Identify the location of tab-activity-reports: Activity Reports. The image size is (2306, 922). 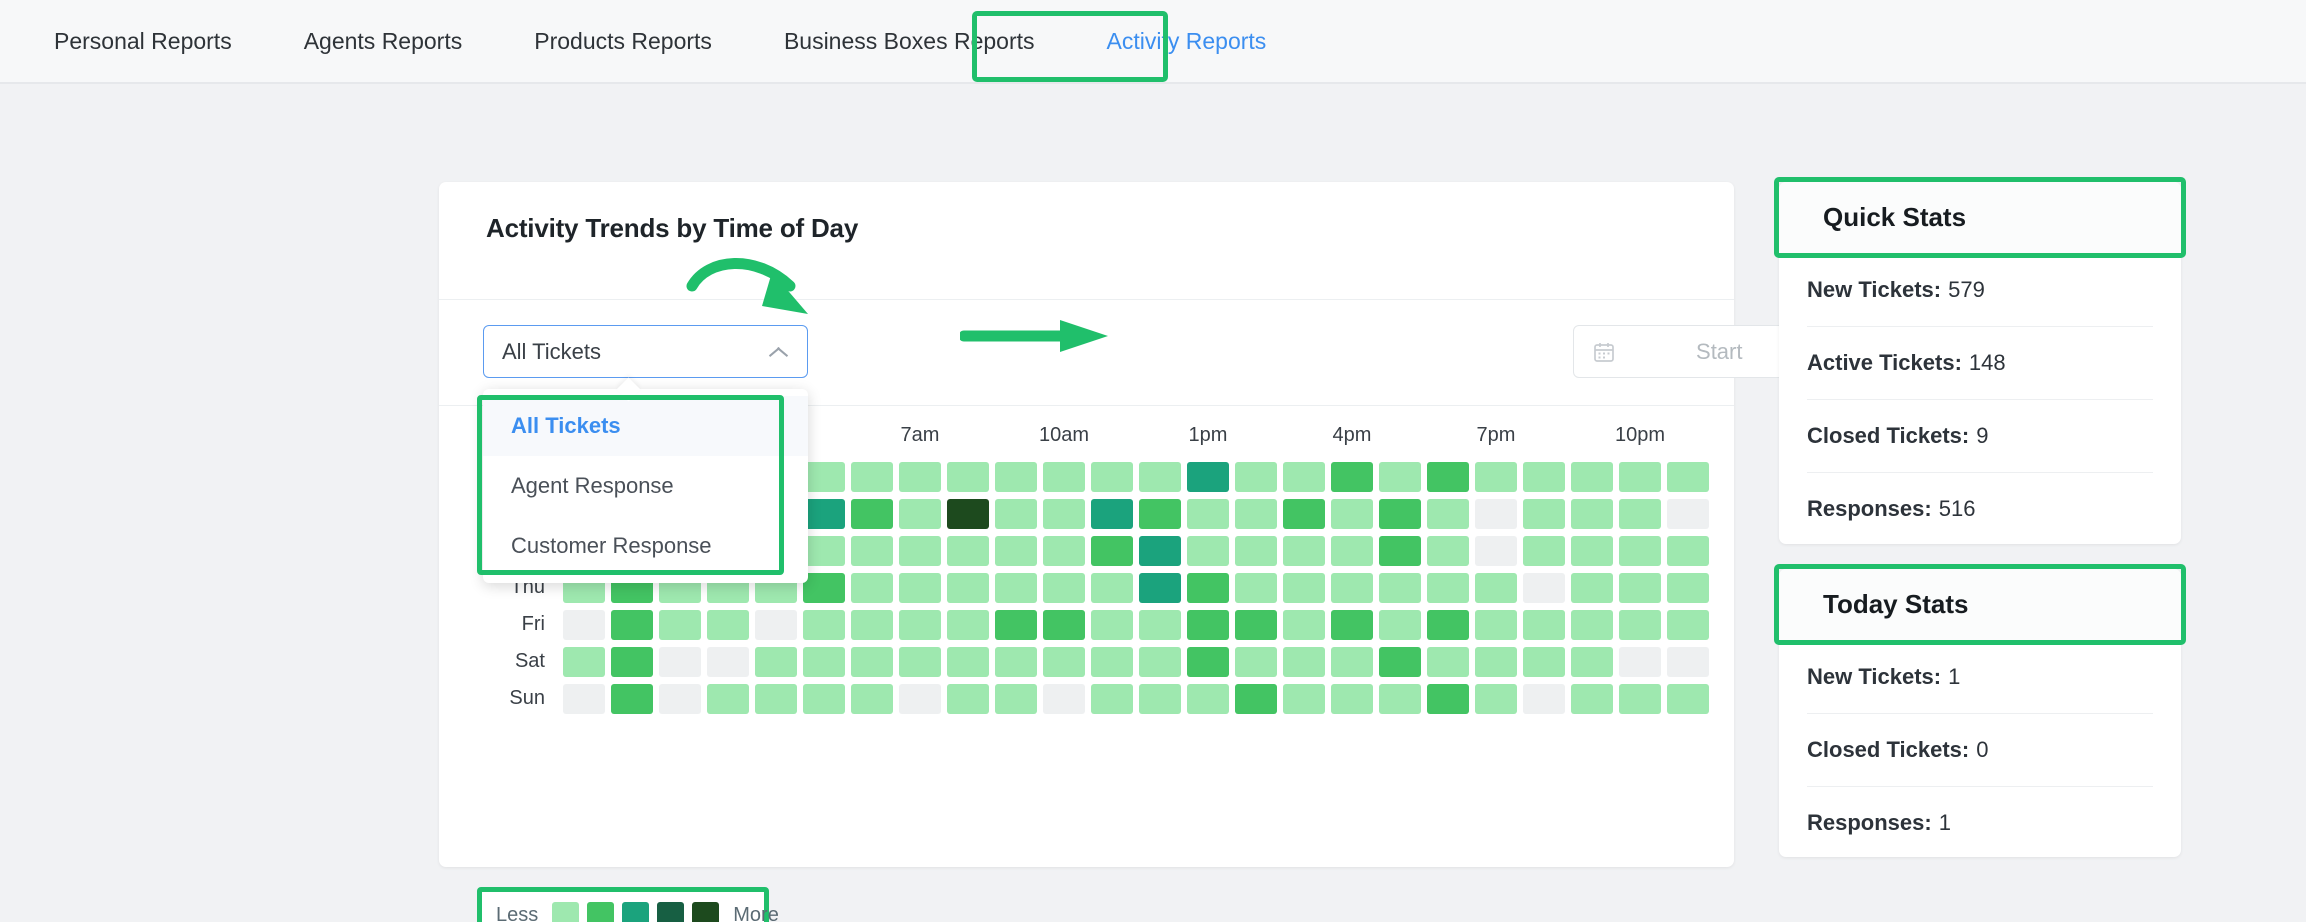
(1187, 41).